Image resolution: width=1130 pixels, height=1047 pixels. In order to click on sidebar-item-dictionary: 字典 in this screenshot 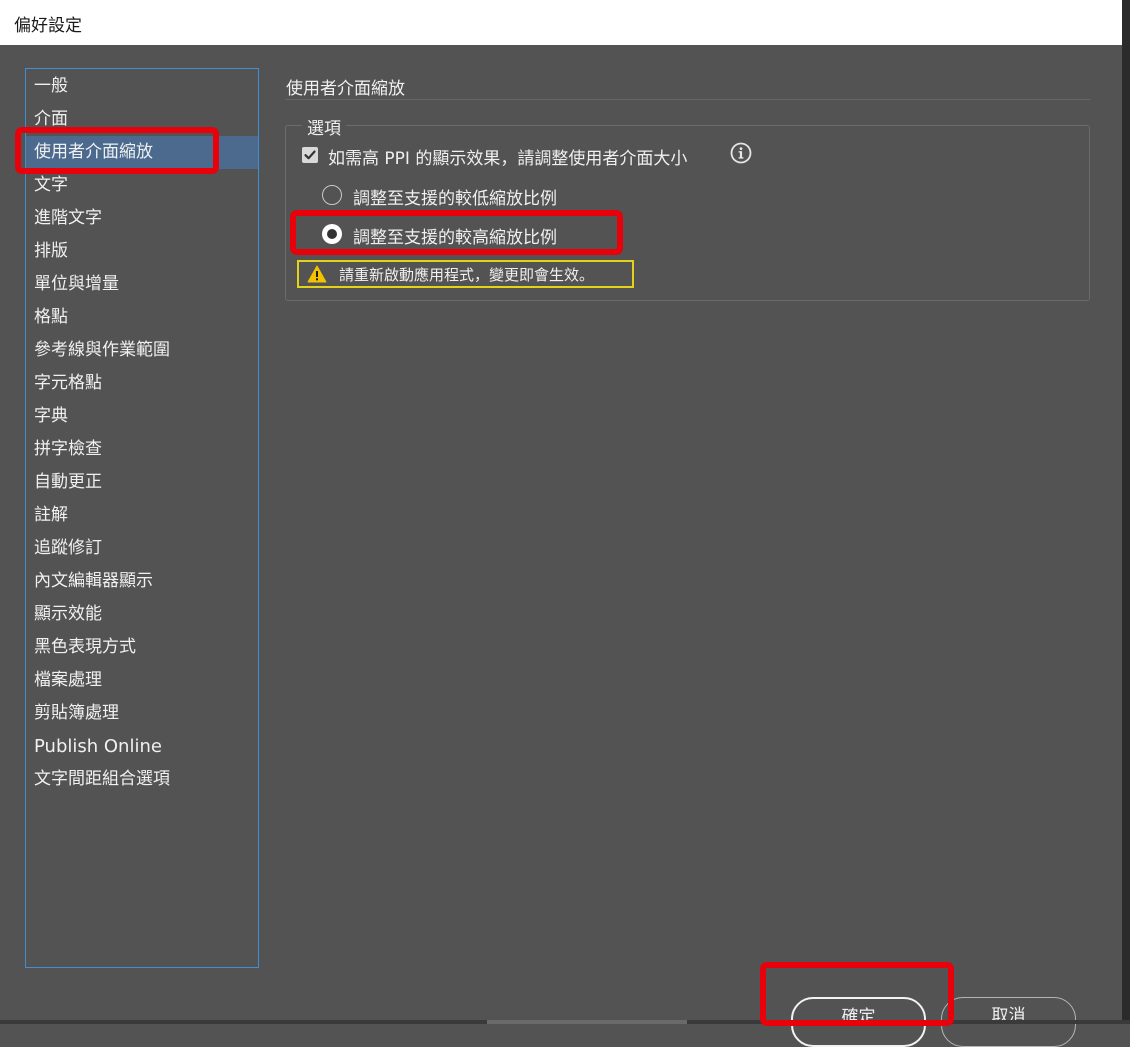, I will do `click(142, 416)`.